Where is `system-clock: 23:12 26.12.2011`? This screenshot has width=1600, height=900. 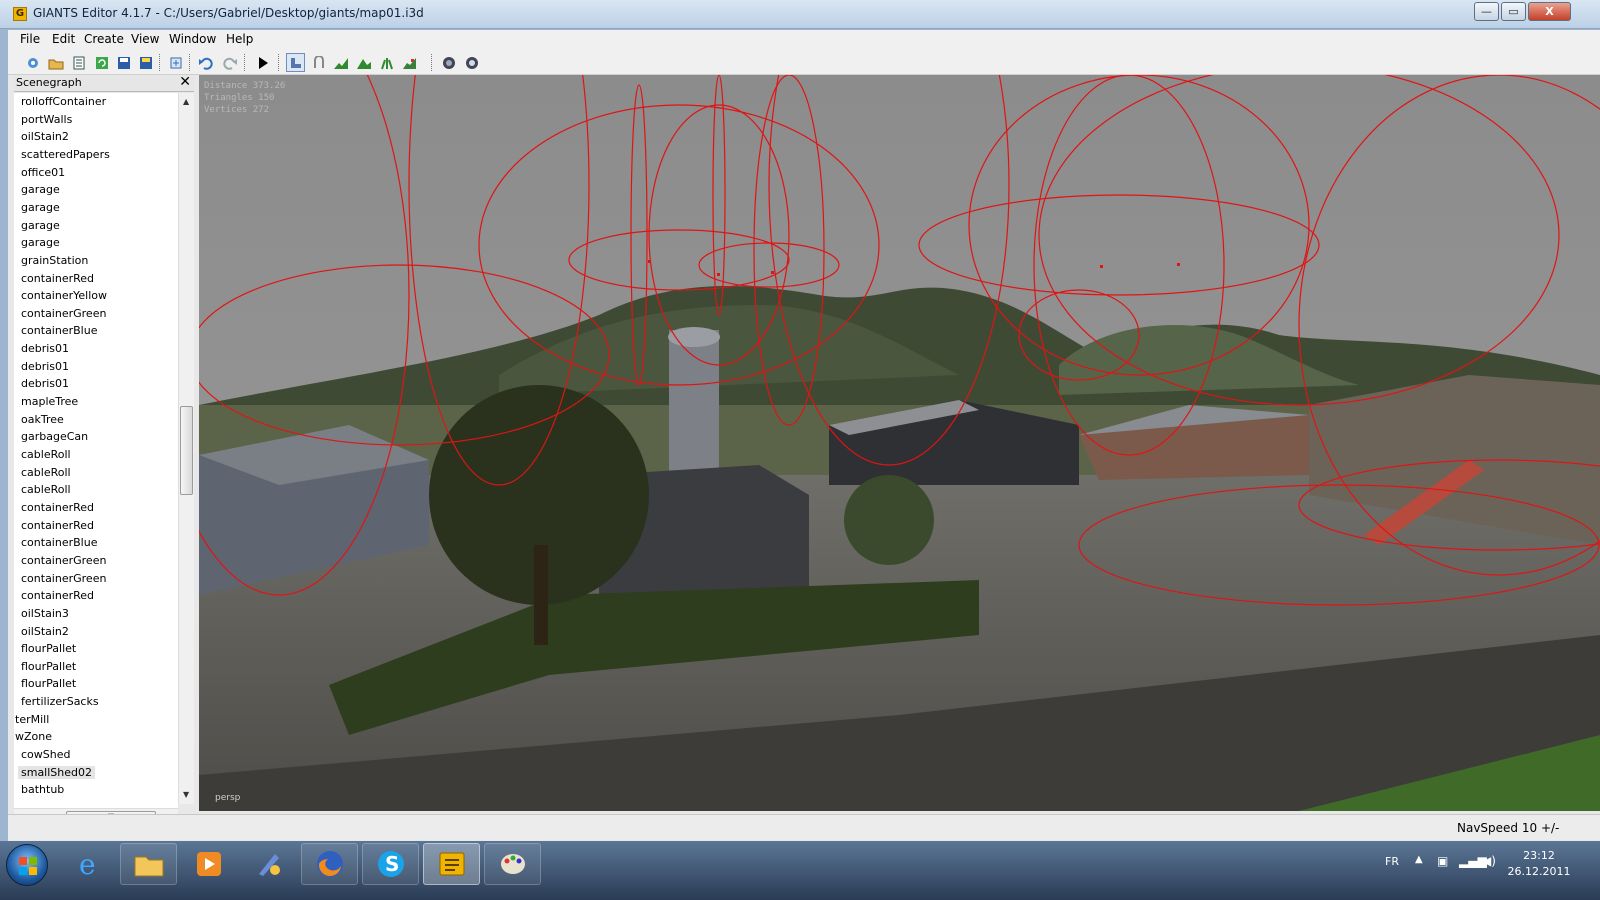 system-clock: 23:12 26.12.2011 is located at coordinates (1539, 864).